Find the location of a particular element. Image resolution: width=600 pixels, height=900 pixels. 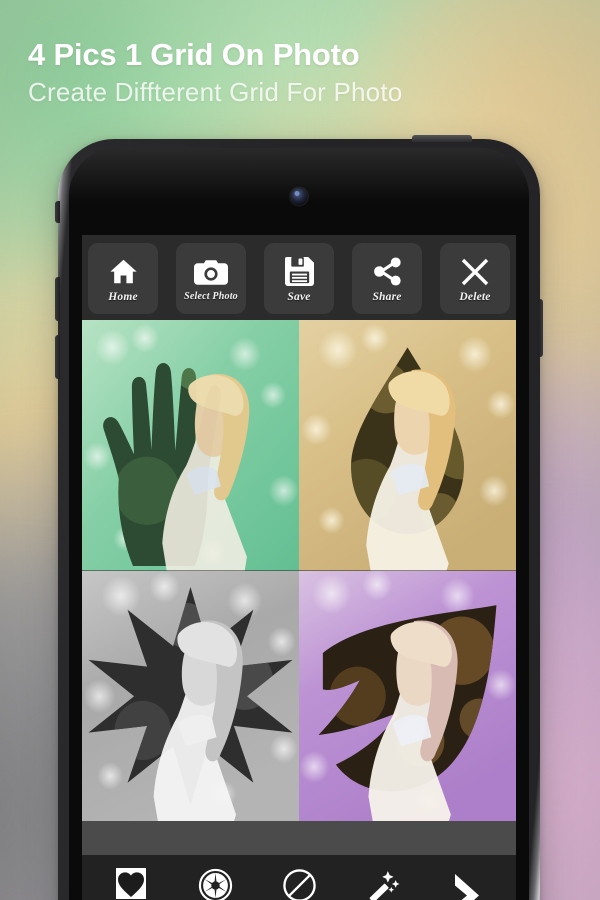

top-toolbar: Home Select Photo Save Share Delete is located at coordinates (299, 277).